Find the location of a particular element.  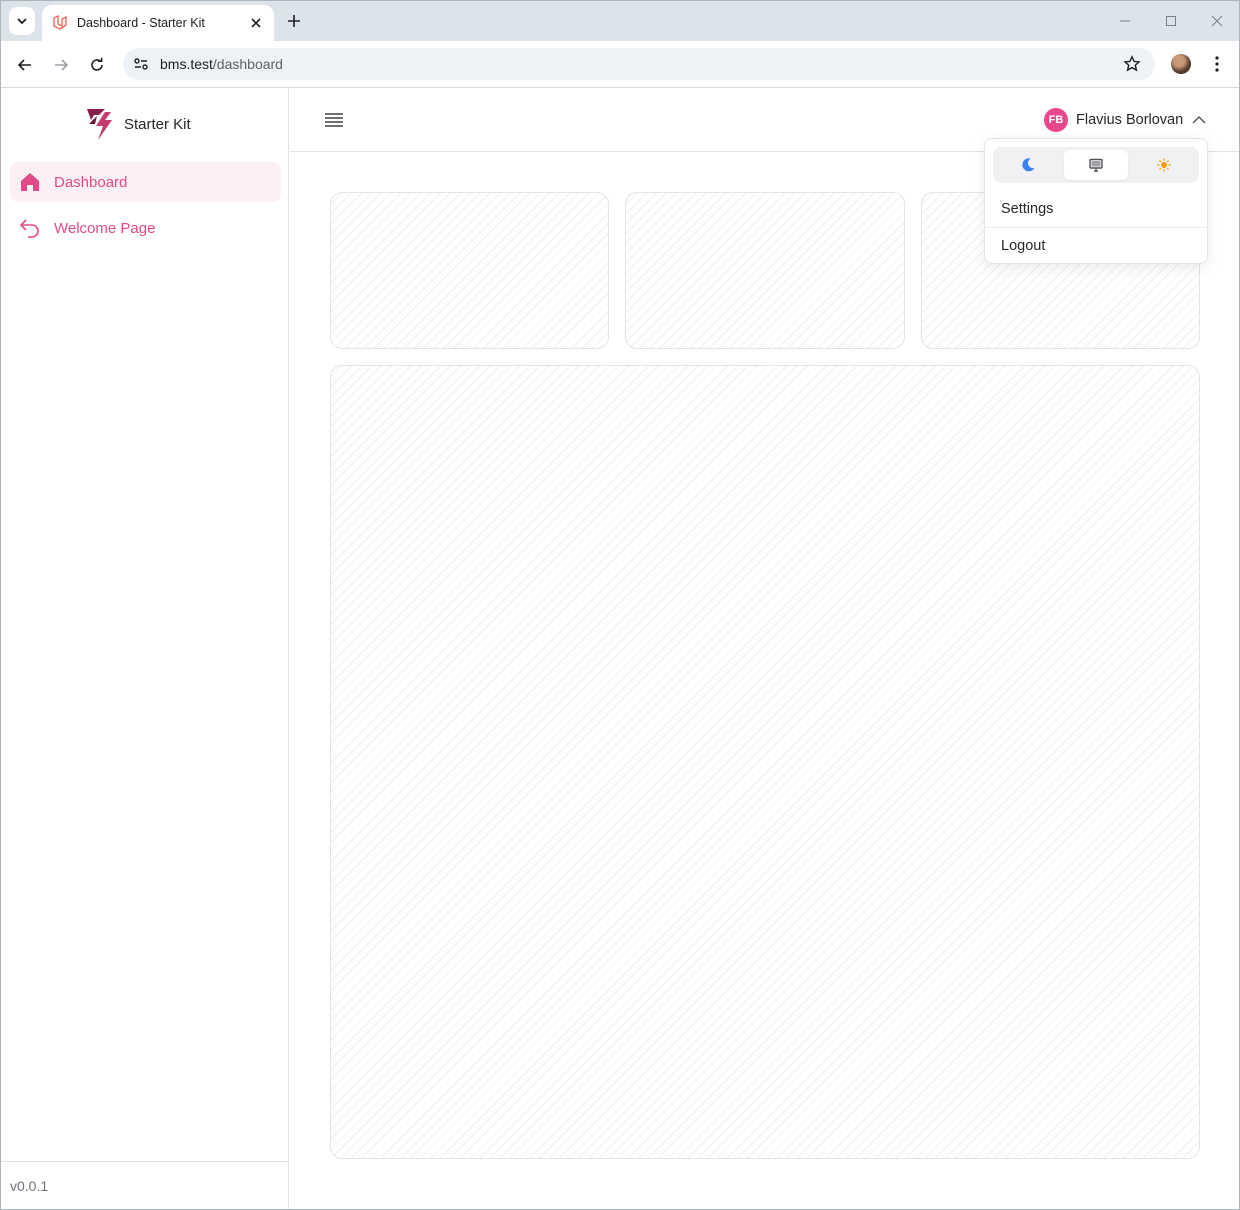

user-name: Flavius Borlovan is located at coordinates (1130, 120).